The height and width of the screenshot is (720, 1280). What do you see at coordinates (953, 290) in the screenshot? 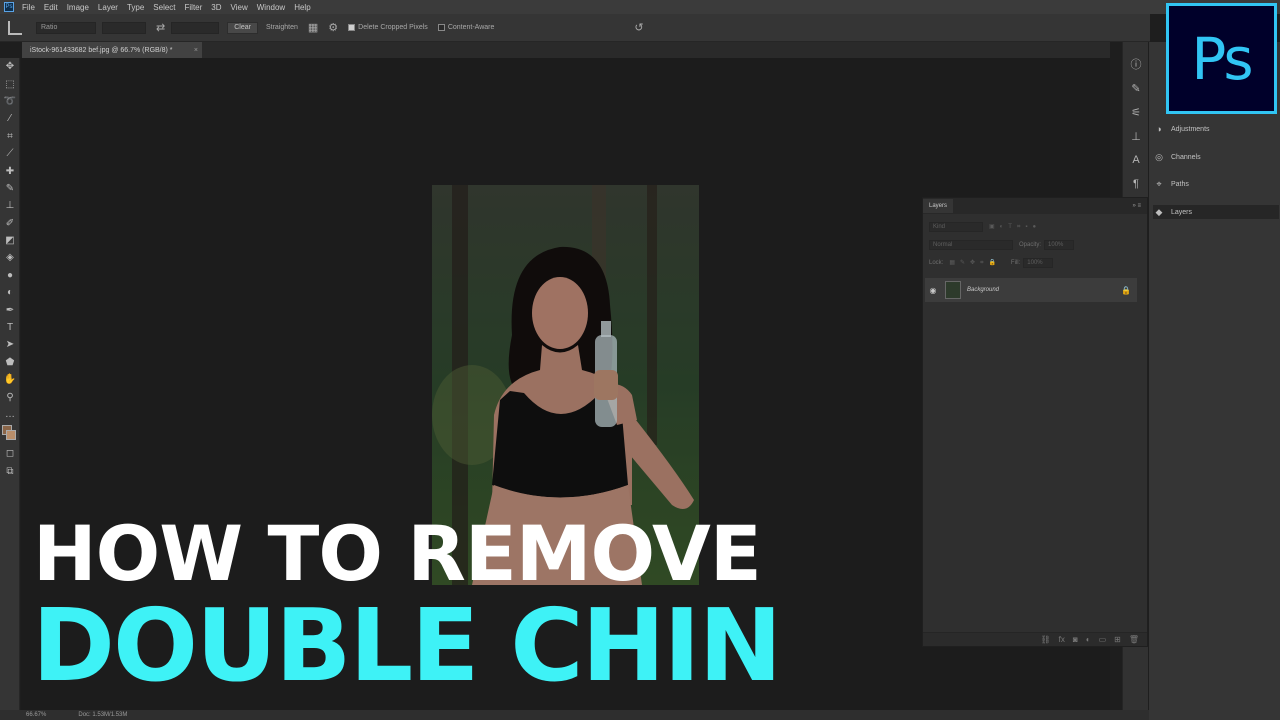
I see `layer-thumbnail` at bounding box center [953, 290].